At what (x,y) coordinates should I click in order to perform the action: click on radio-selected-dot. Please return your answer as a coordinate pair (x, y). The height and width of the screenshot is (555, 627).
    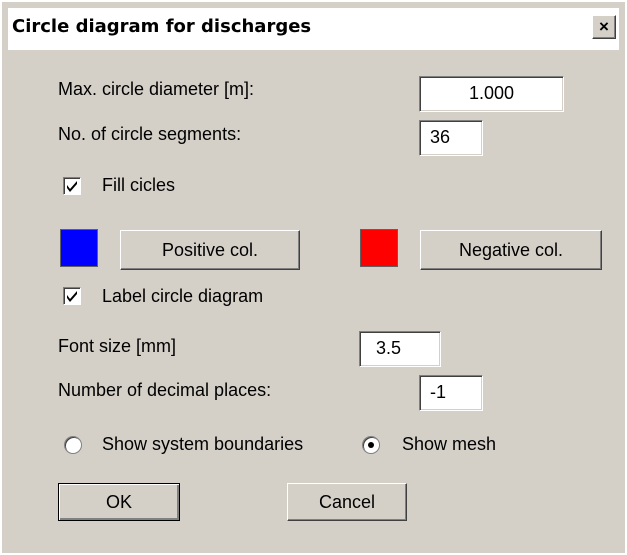
    Looking at the image, I should click on (371, 445).